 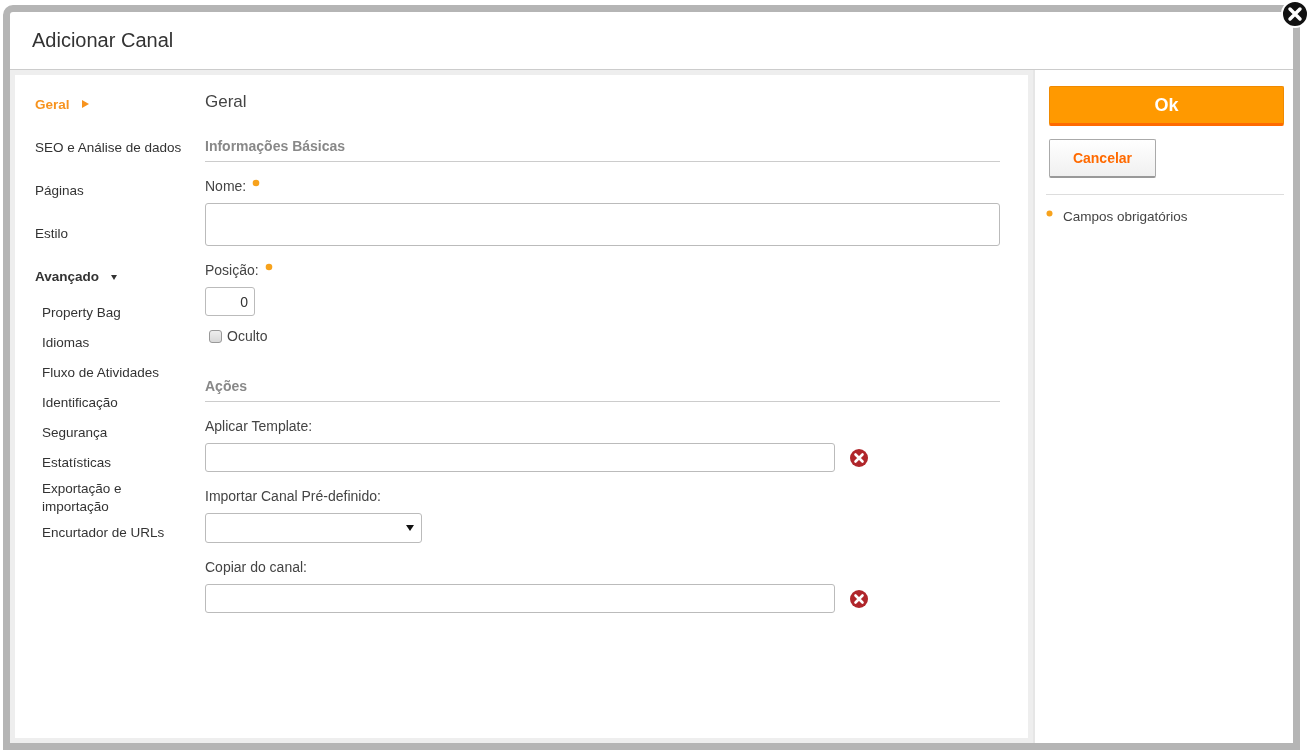 What do you see at coordinates (114, 147) in the screenshot?
I see `sidebar-item: SEO e Análise de dados` at bounding box center [114, 147].